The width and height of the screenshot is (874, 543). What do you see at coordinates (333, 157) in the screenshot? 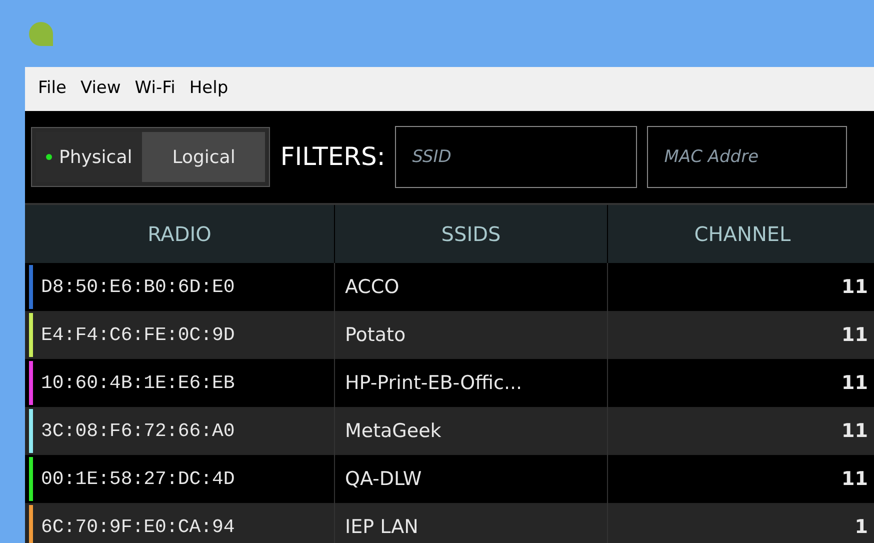
I see `filters-label: FILTERS:` at bounding box center [333, 157].